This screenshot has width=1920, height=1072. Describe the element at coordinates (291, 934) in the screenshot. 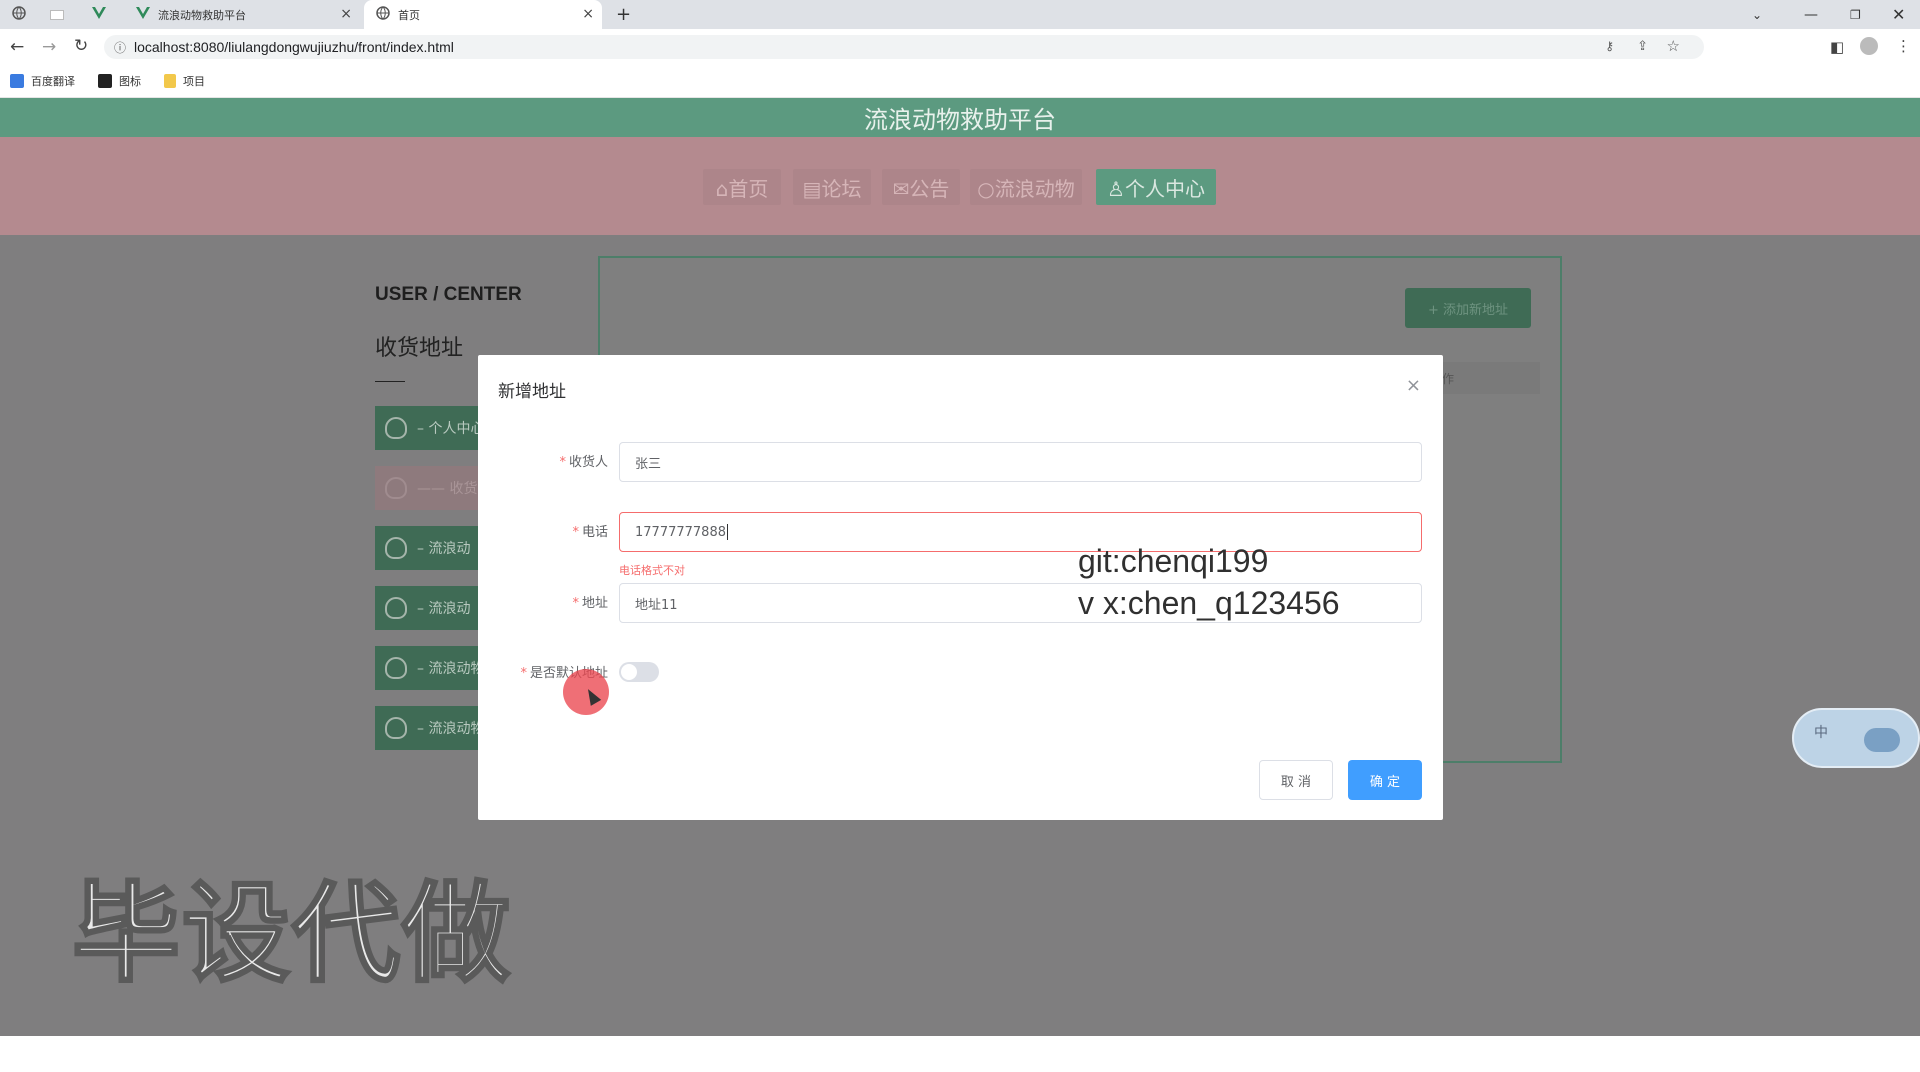

I see `watermark-text: 毕设代做` at that location.